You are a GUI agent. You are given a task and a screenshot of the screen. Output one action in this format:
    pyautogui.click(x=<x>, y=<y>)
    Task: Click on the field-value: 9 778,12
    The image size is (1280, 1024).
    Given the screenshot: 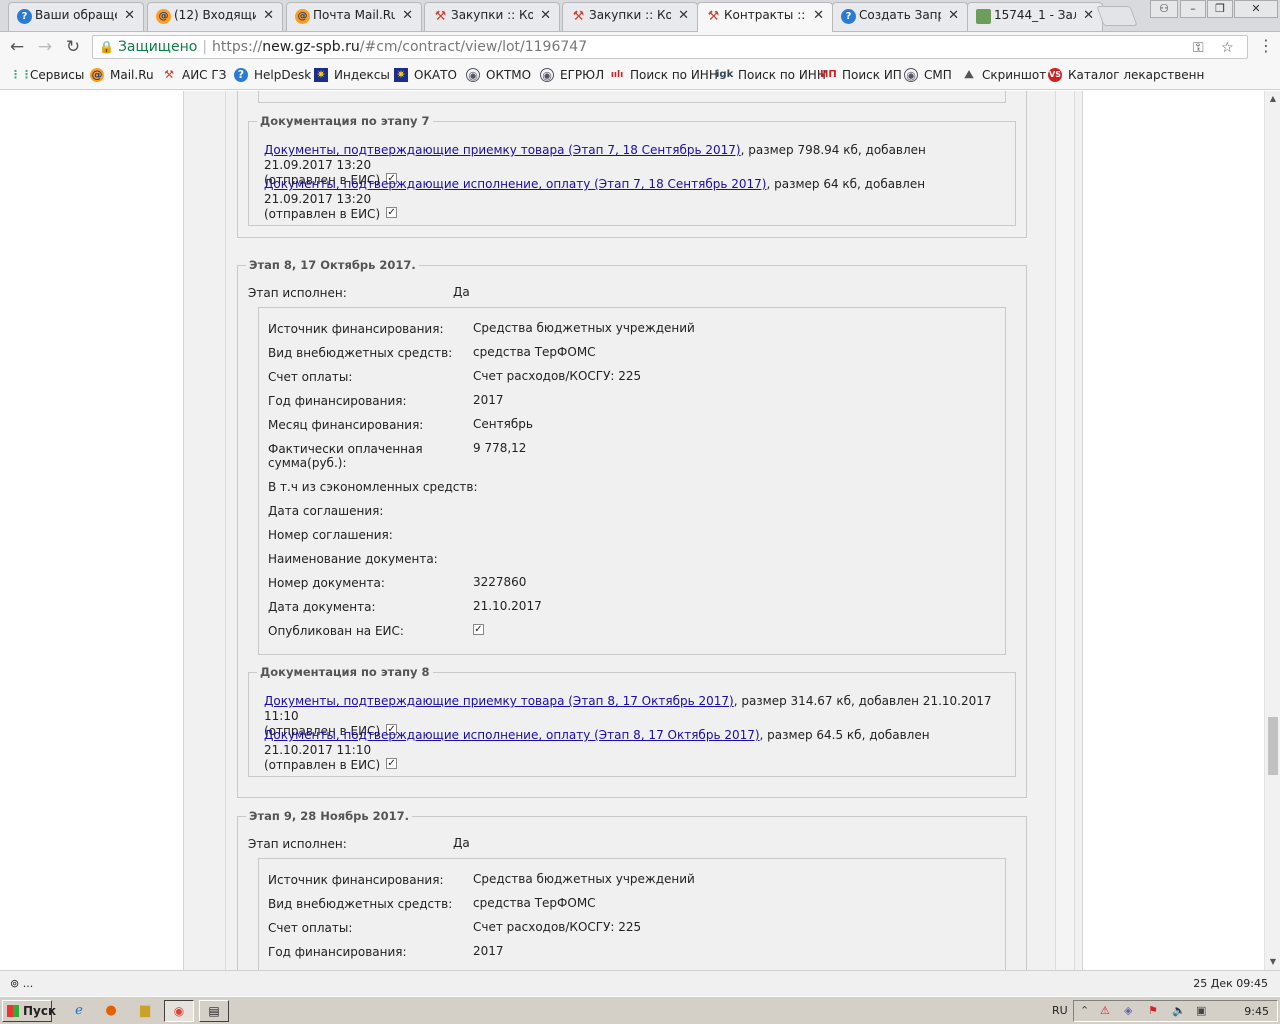 What is the action you would take?
    pyautogui.click(x=500, y=448)
    